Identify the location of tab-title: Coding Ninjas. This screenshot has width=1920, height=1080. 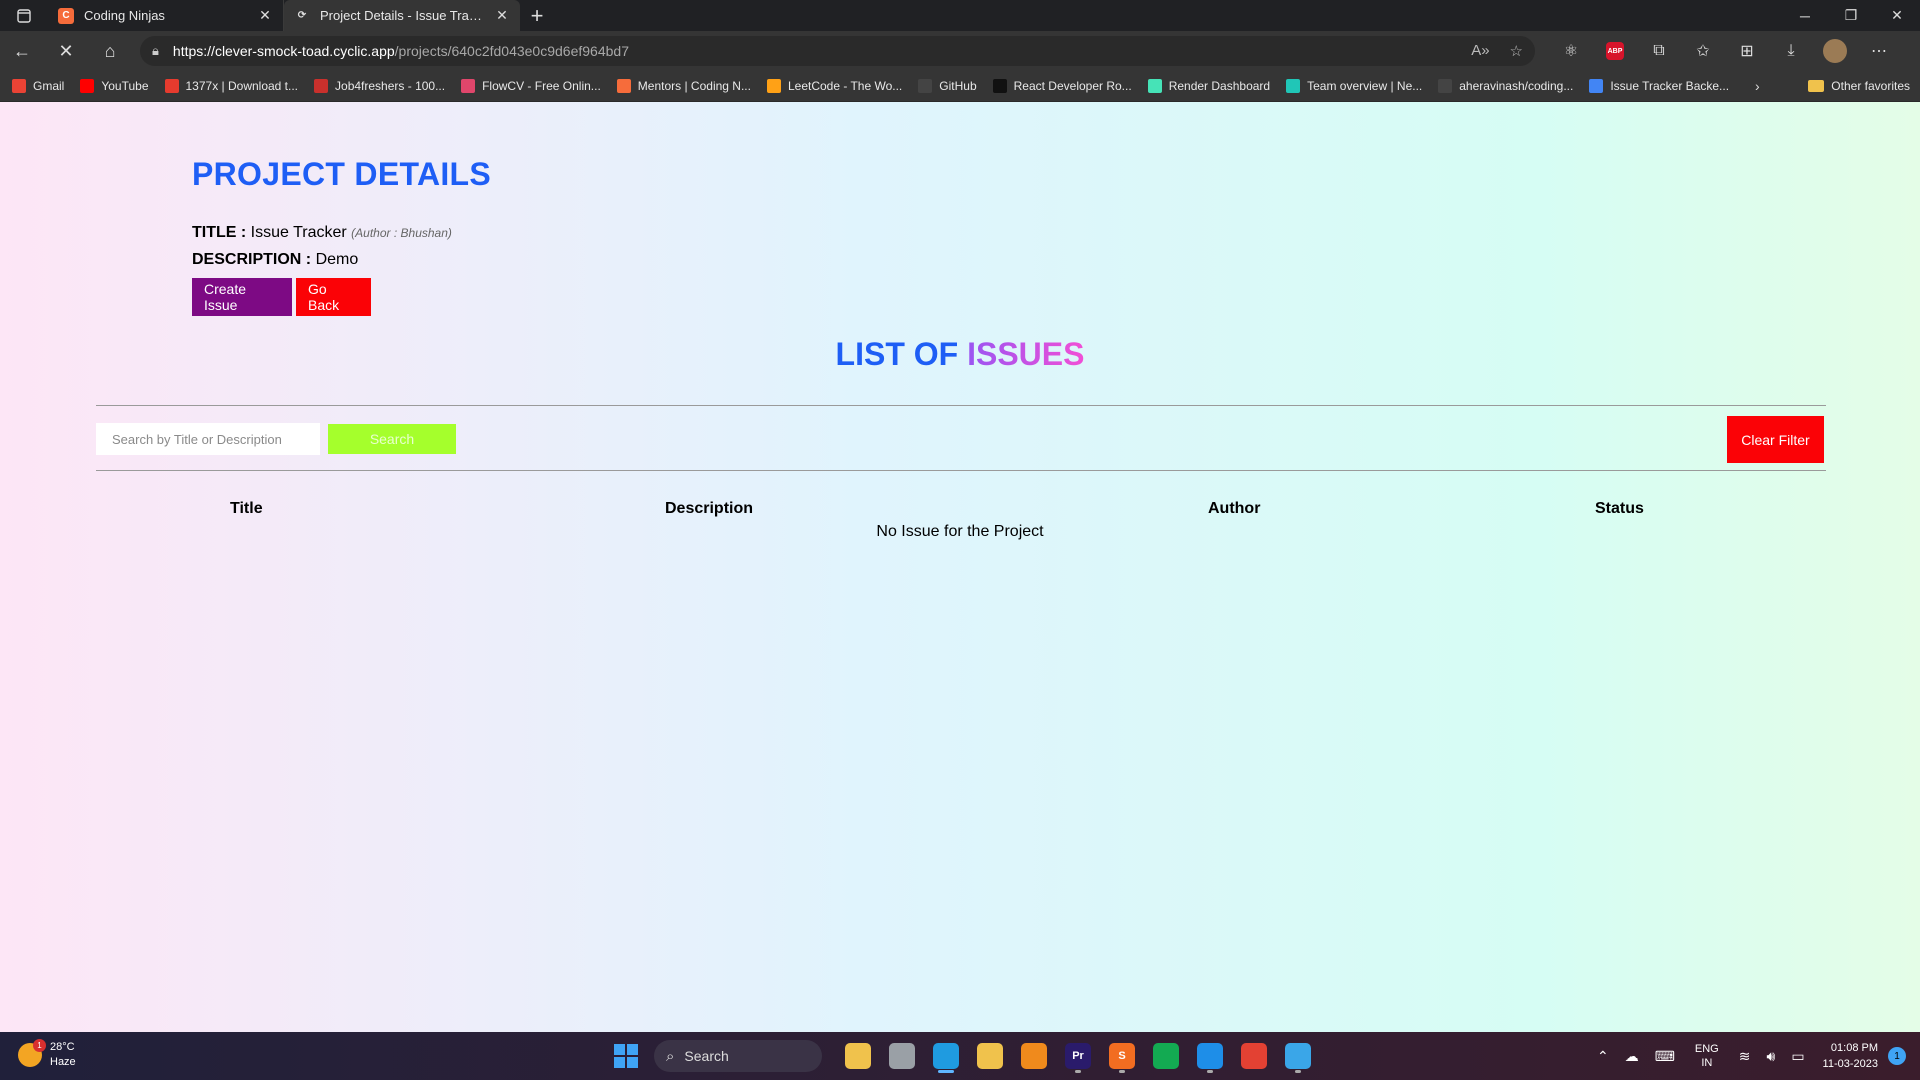
(124, 15).